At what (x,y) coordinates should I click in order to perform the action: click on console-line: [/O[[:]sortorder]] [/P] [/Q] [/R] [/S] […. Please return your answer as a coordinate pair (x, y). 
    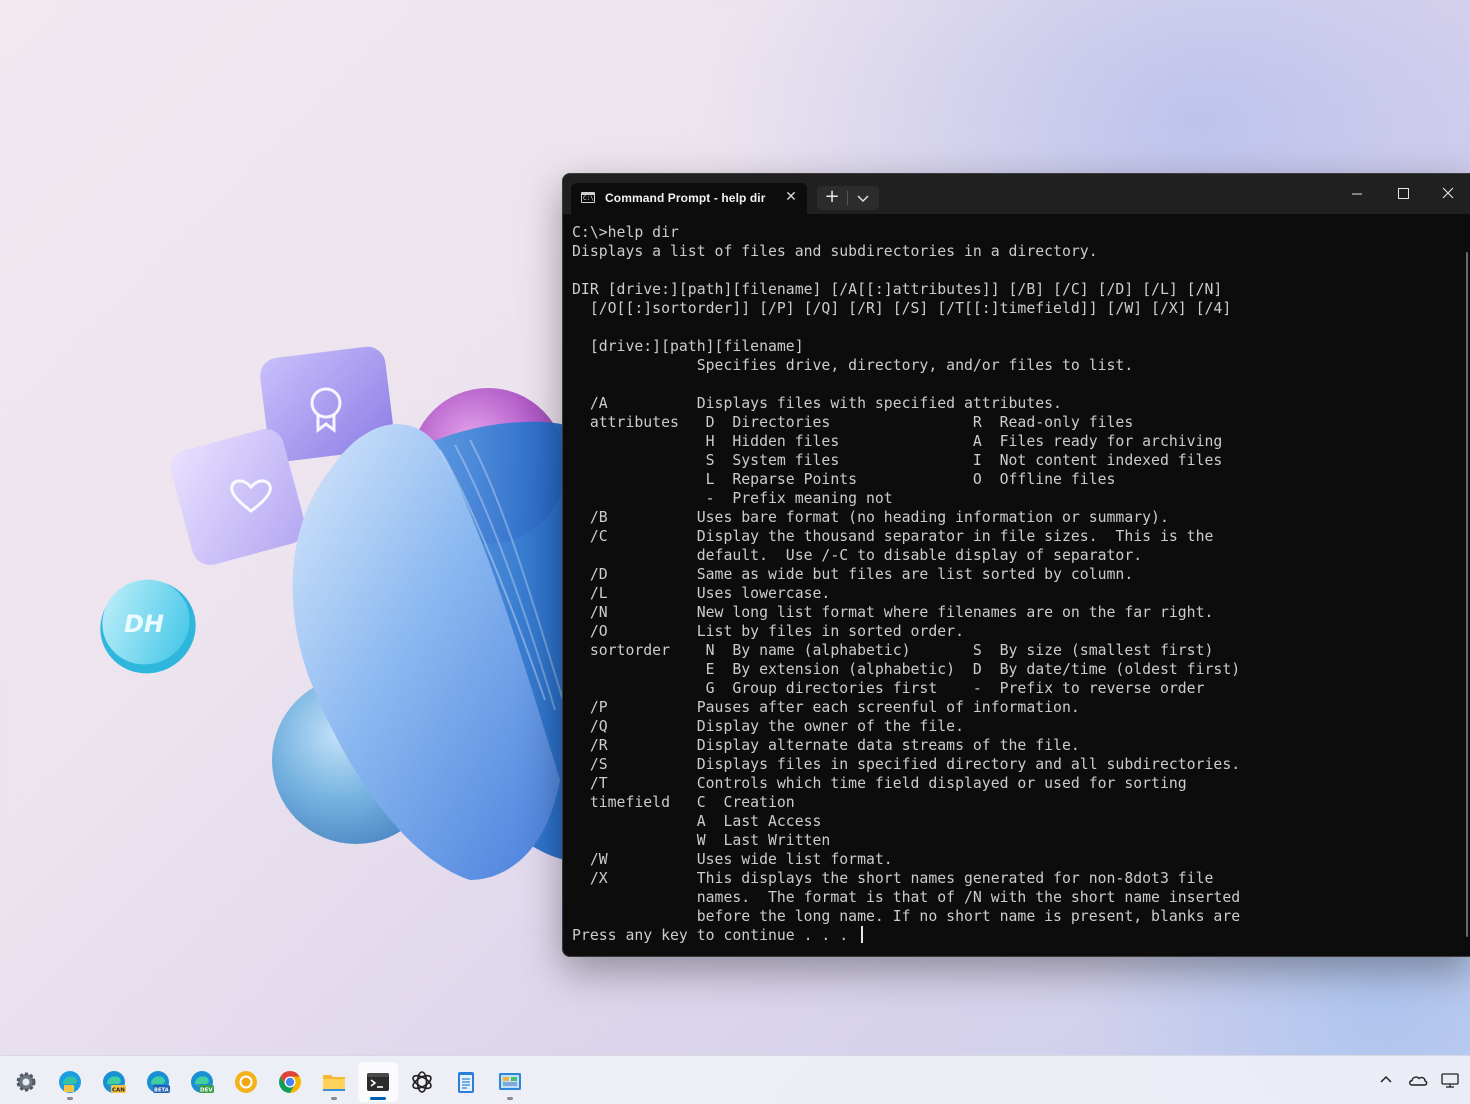
    Looking at the image, I should click on (902, 308).